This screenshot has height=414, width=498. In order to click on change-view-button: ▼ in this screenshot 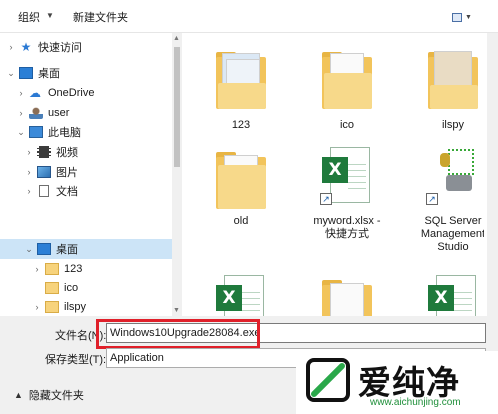, I will do `click(466, 17)`.